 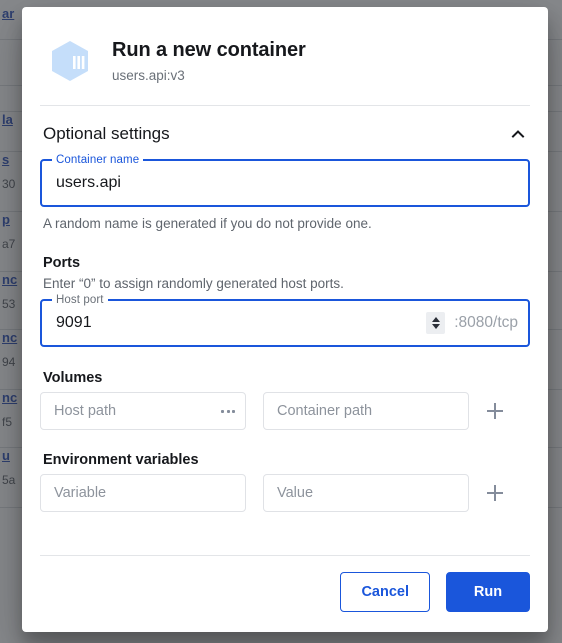 What do you see at coordinates (495, 493) in the screenshot?
I see `add-env-variable-plus-icon` at bounding box center [495, 493].